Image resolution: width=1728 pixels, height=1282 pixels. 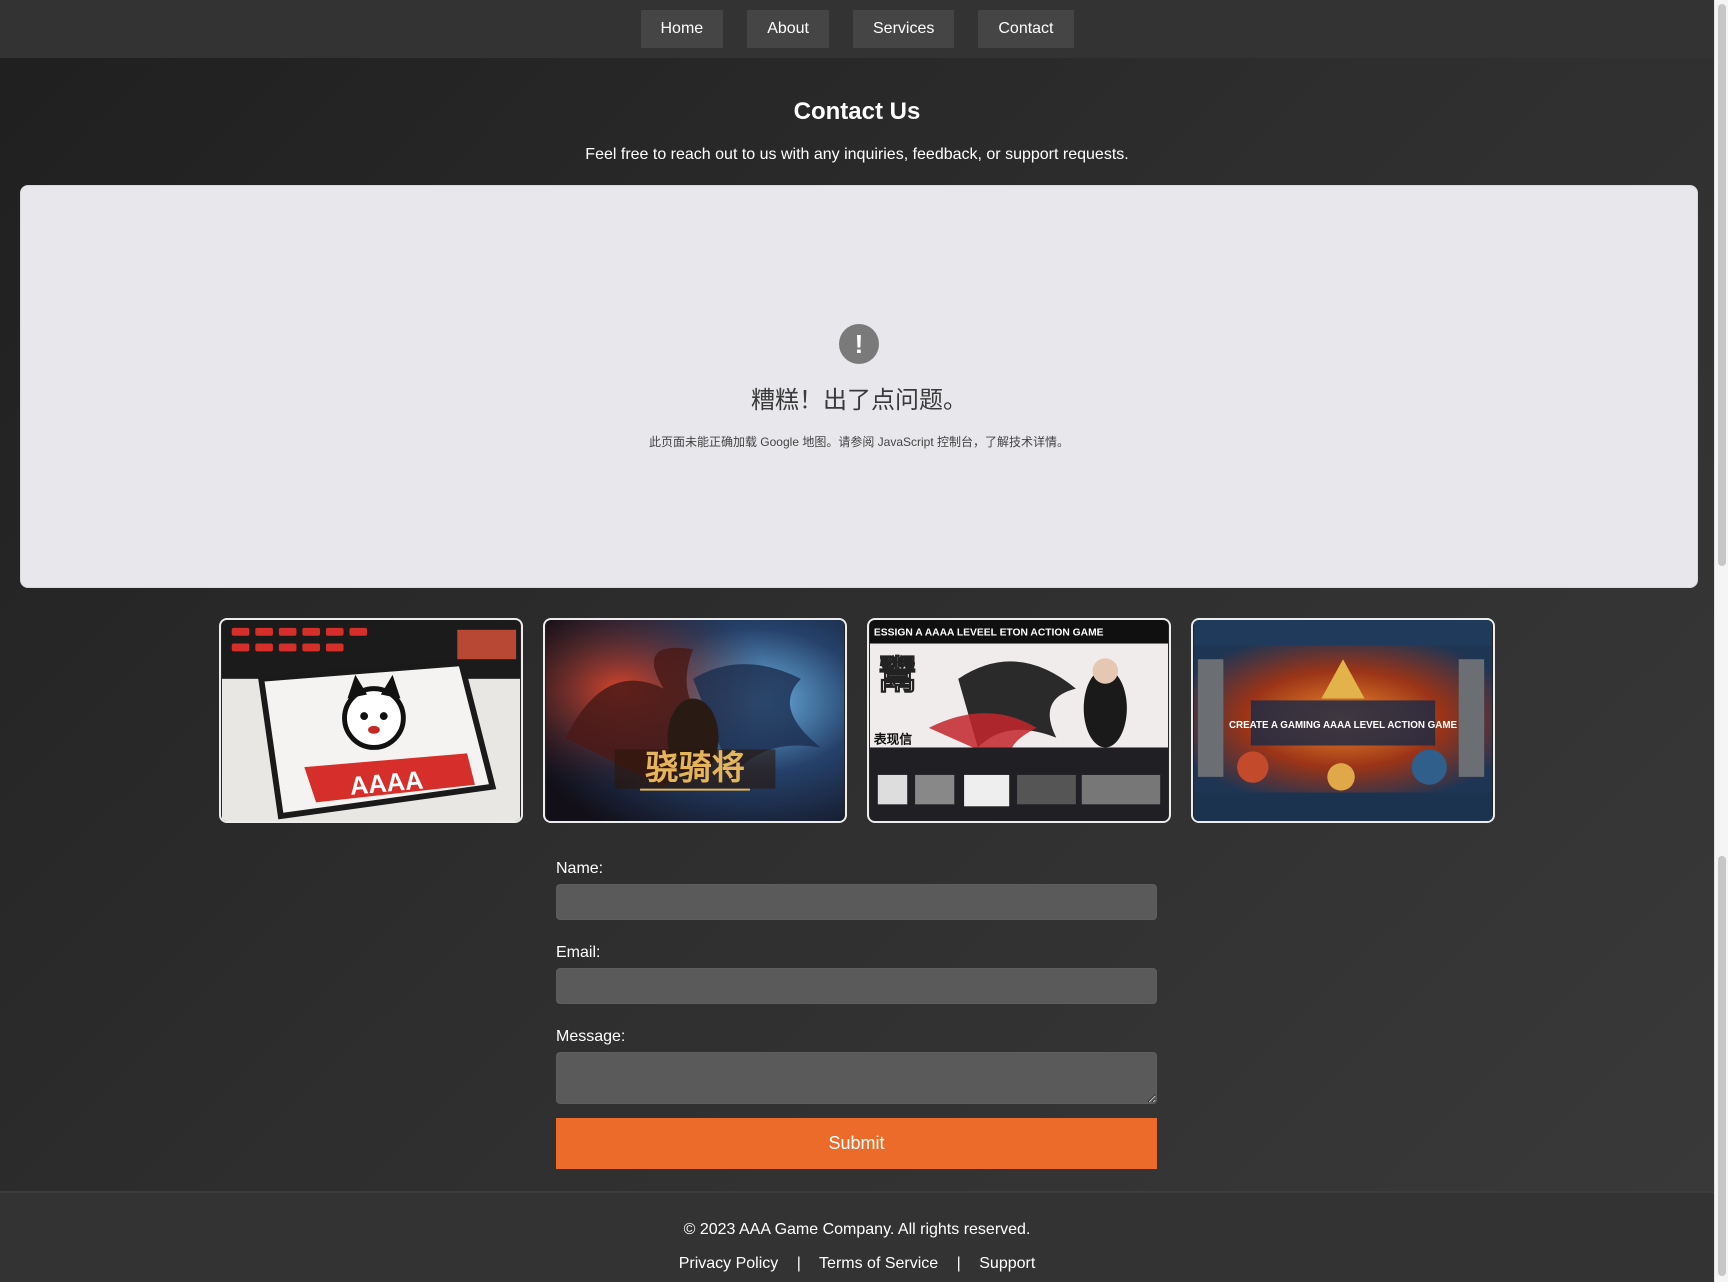 I want to click on email-input, so click(x=856, y=986).